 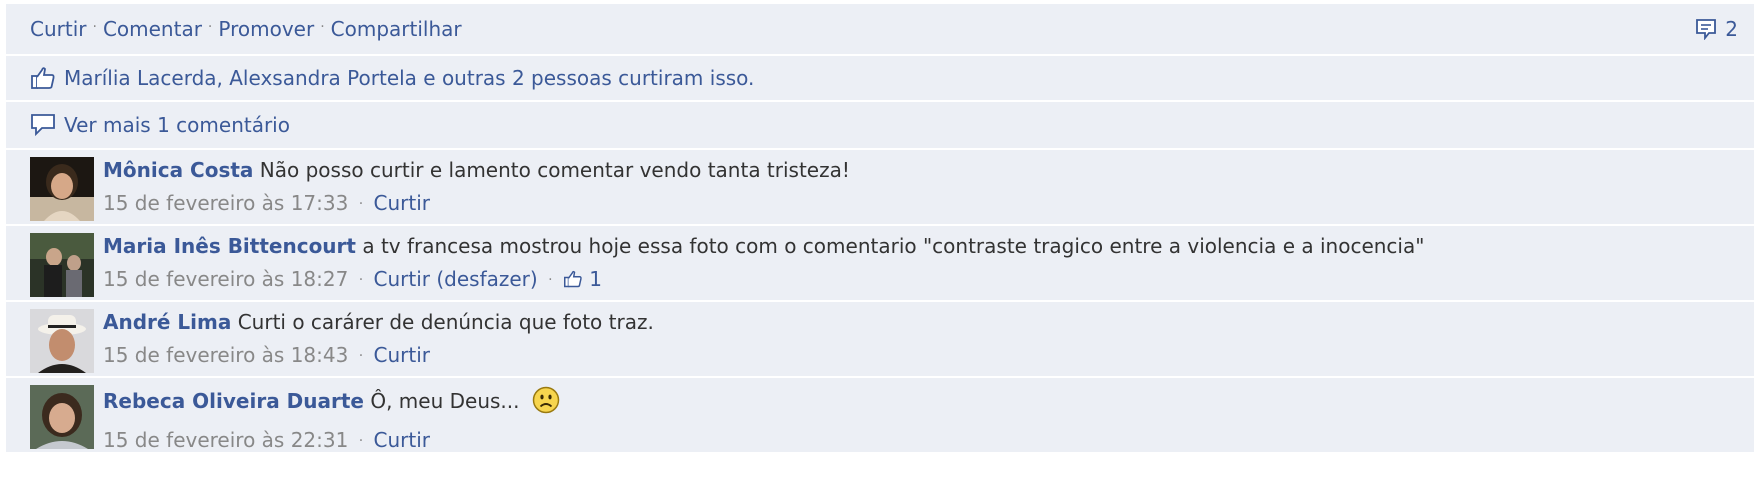 I want to click on comment-author: Maria Inês Bittencourt, so click(x=229, y=246).